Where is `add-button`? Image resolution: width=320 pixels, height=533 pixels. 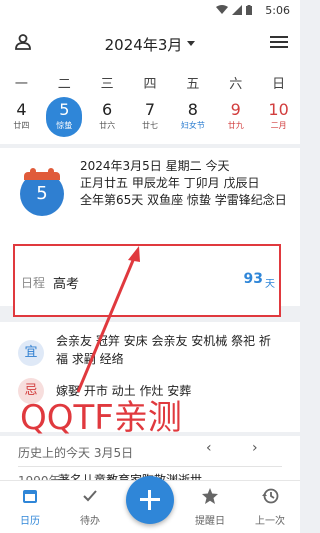 add-button is located at coordinates (150, 500).